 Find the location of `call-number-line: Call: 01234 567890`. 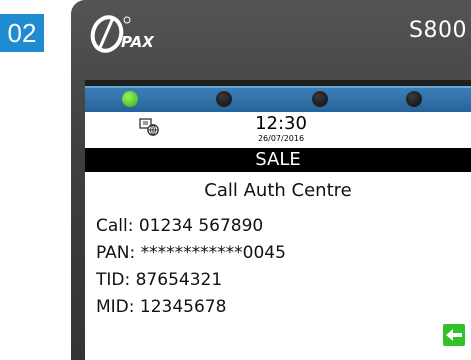

call-number-line: Call: 01234 567890 is located at coordinates (180, 226).